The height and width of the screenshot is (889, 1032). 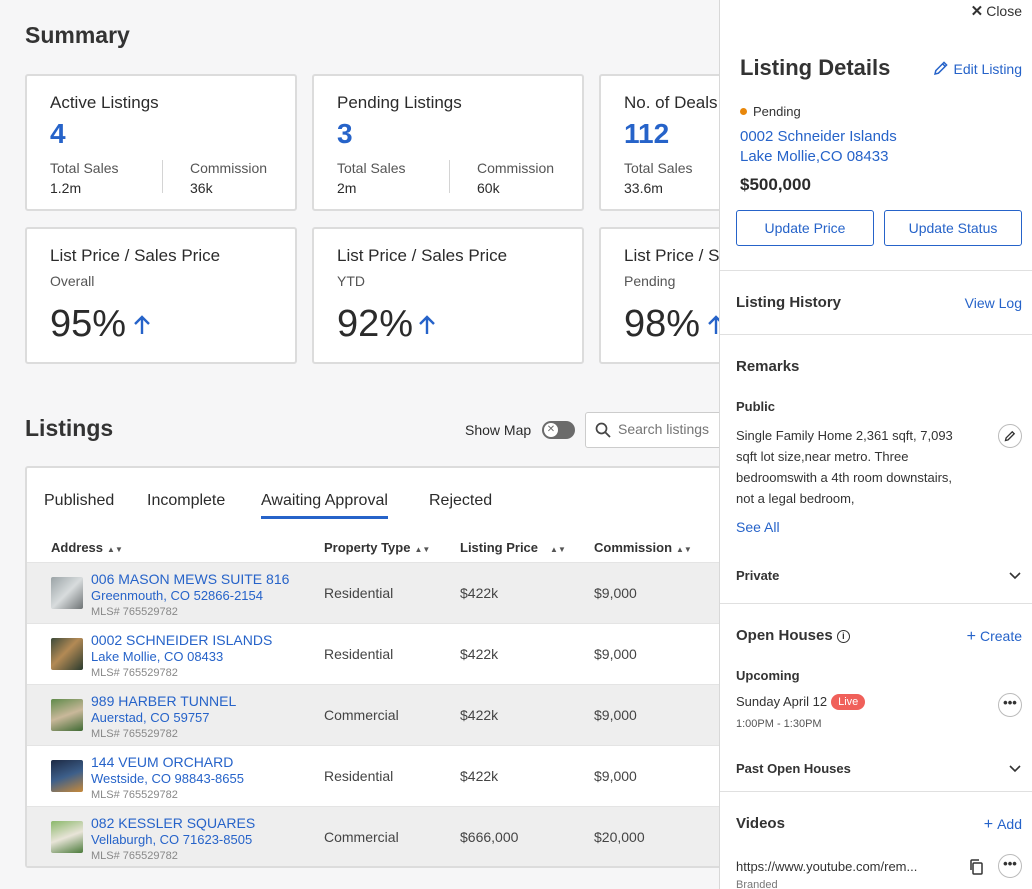 I want to click on add-label: Add, so click(x=1009, y=824).